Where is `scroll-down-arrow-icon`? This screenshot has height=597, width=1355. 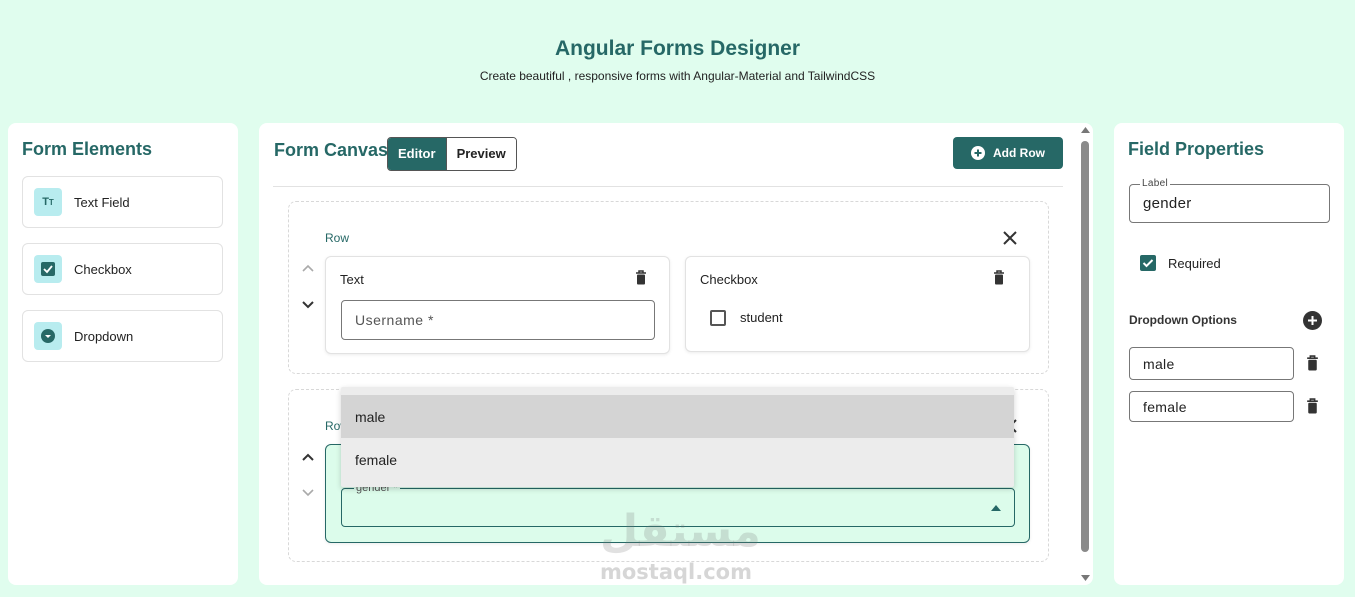 scroll-down-arrow-icon is located at coordinates (1085, 578).